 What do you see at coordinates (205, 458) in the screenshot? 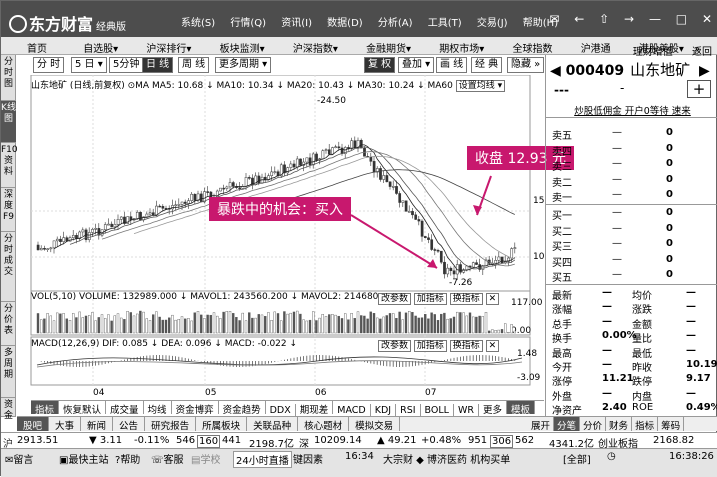
I see `school-button: ▤学校` at bounding box center [205, 458].